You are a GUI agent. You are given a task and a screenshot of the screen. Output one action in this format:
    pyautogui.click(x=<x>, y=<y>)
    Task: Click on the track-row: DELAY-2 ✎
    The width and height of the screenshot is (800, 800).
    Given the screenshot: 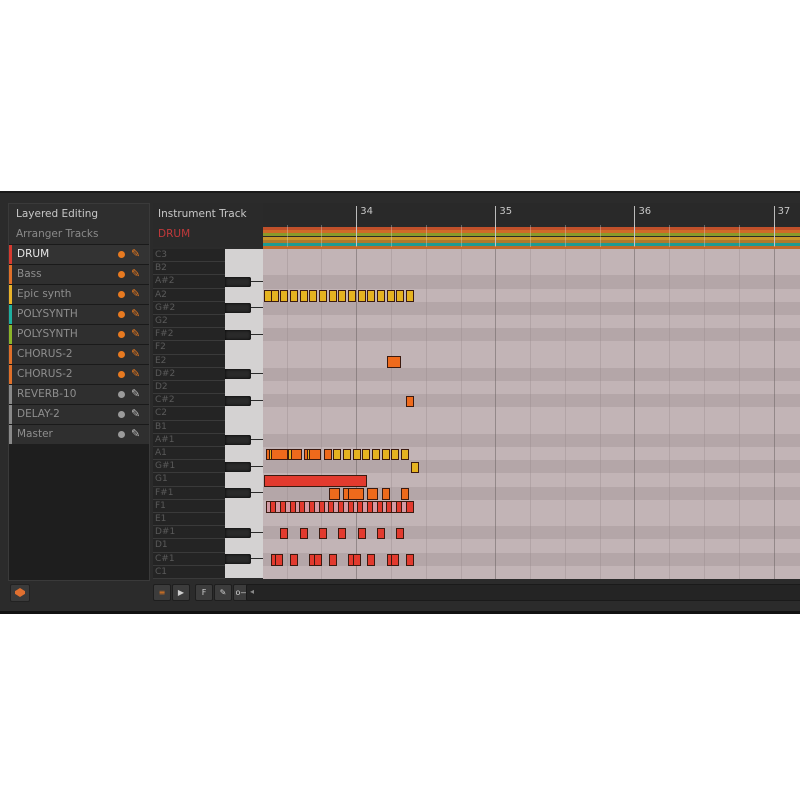 What is the action you would take?
    pyautogui.click(x=79, y=414)
    